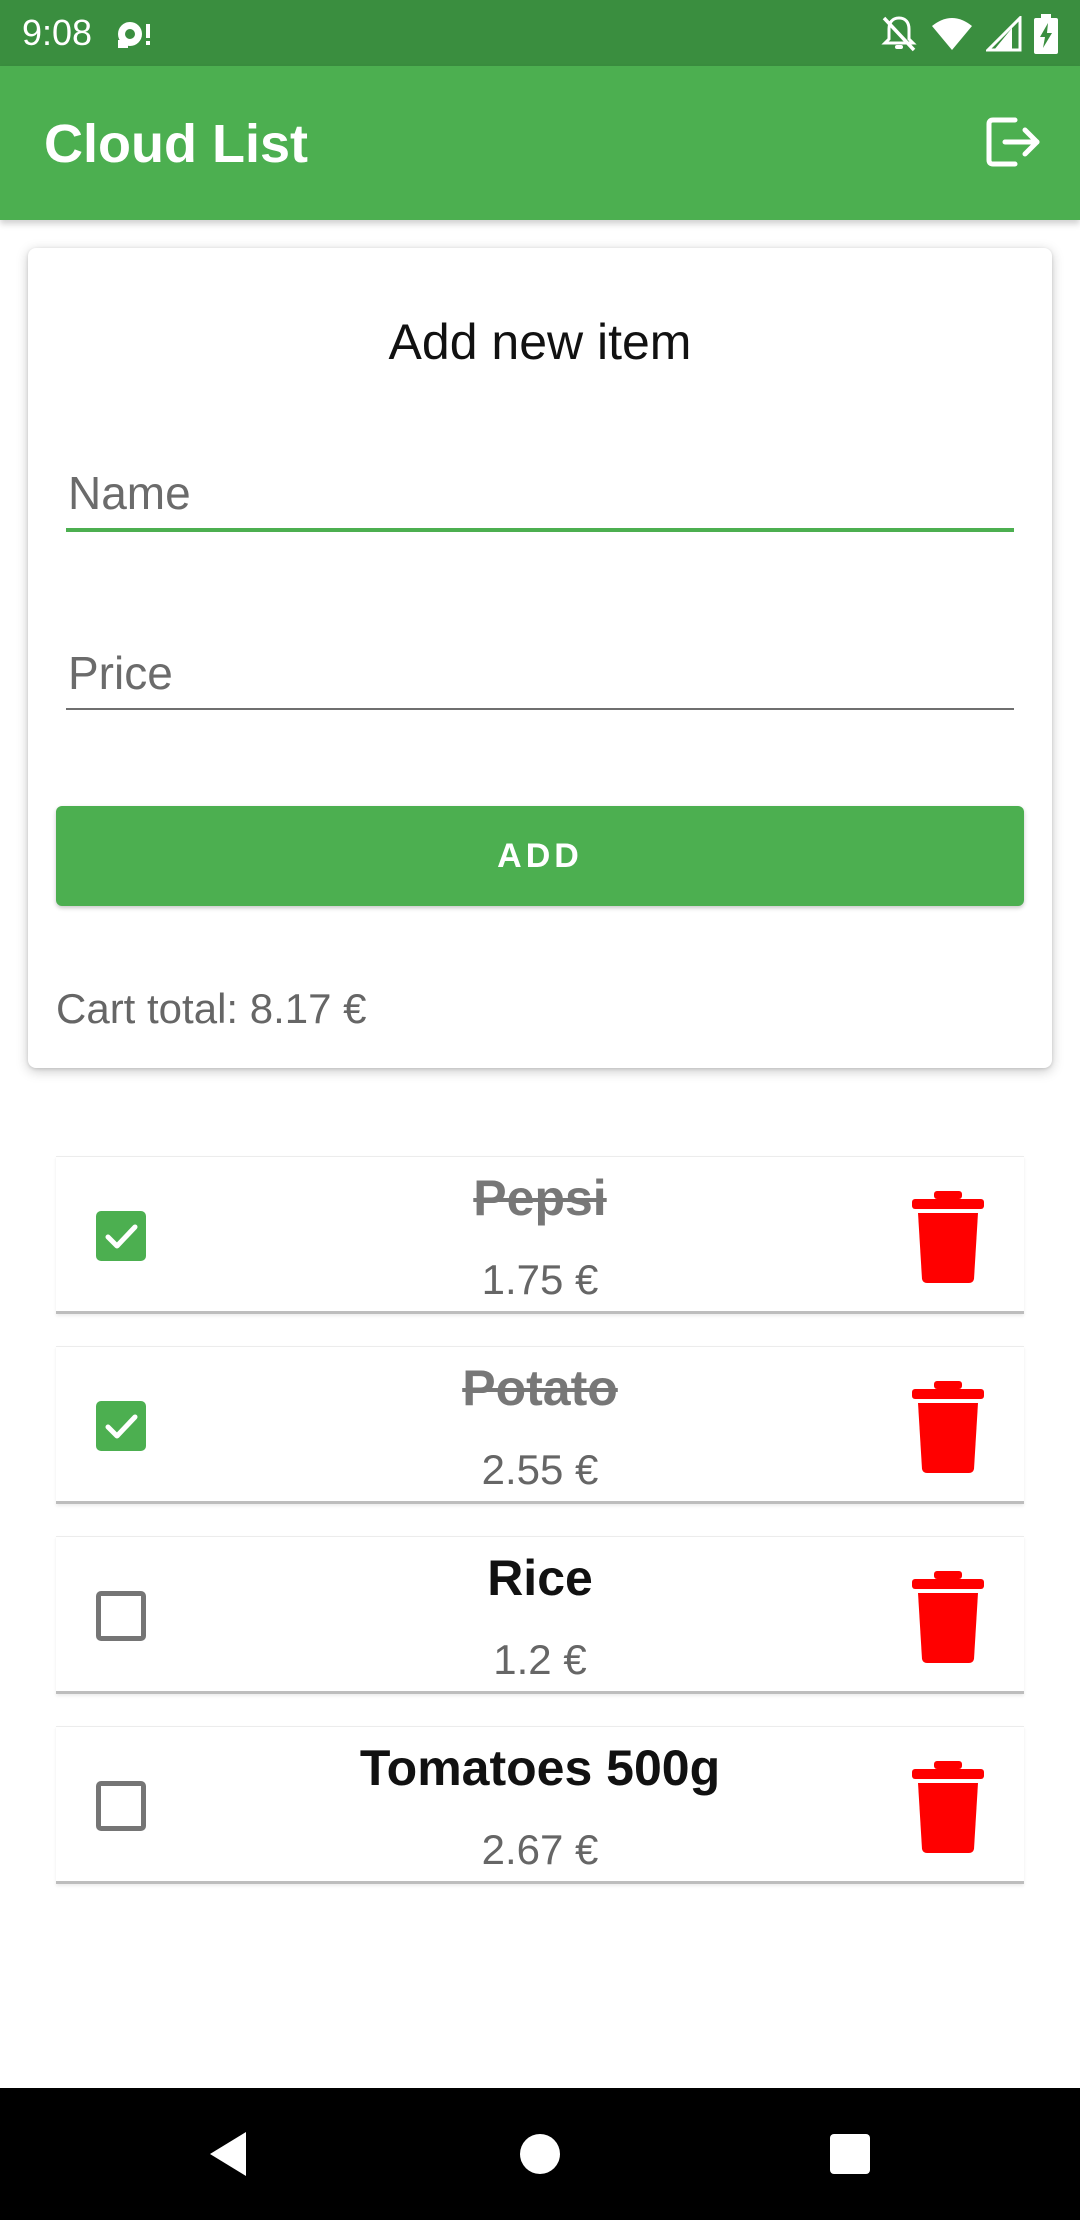 The image size is (1080, 2220). What do you see at coordinates (1046, 34) in the screenshot?
I see `battery-charging-icon` at bounding box center [1046, 34].